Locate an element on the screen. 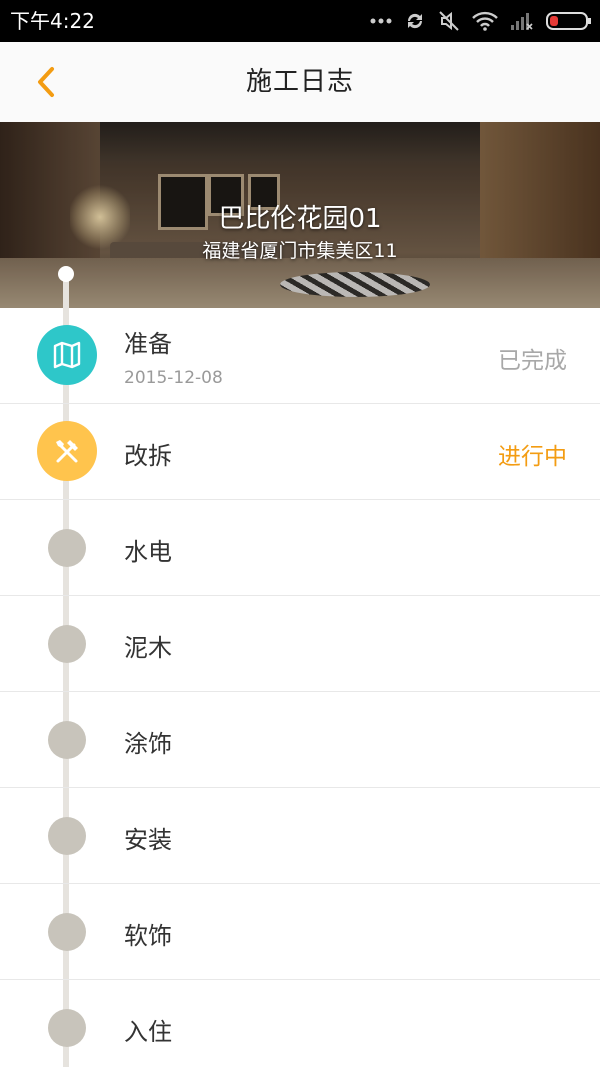 The image size is (600, 1075). stage-row-demolition: 改拆 进行中 is located at coordinates (300, 452).